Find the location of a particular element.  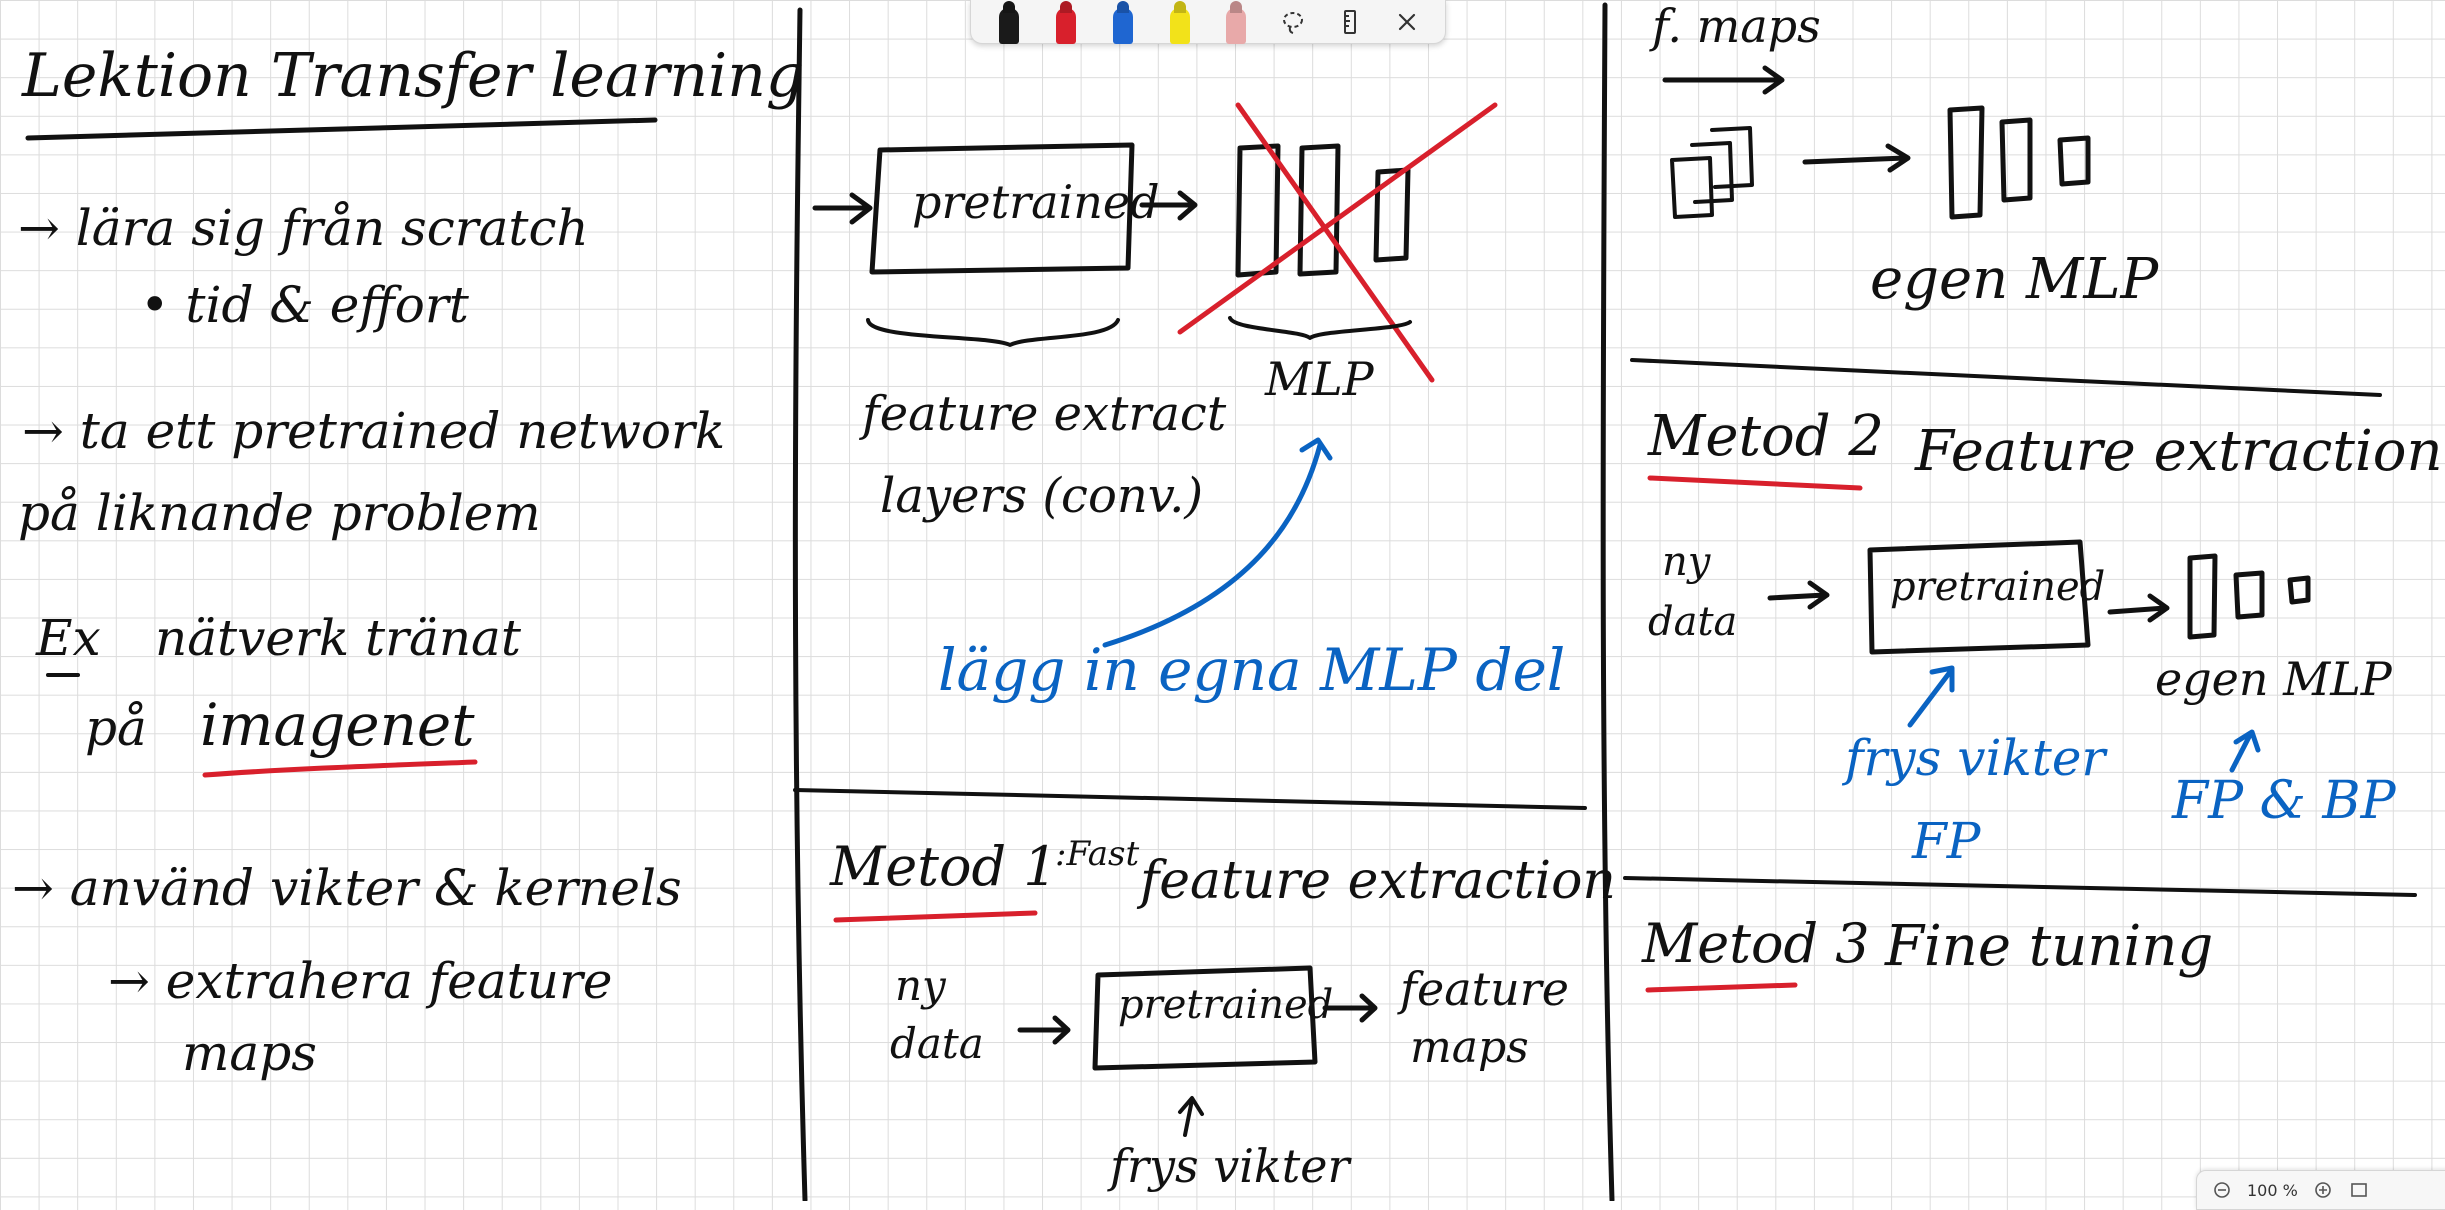

metod1-heading: Metod 1 is located at coordinates (943, 866).